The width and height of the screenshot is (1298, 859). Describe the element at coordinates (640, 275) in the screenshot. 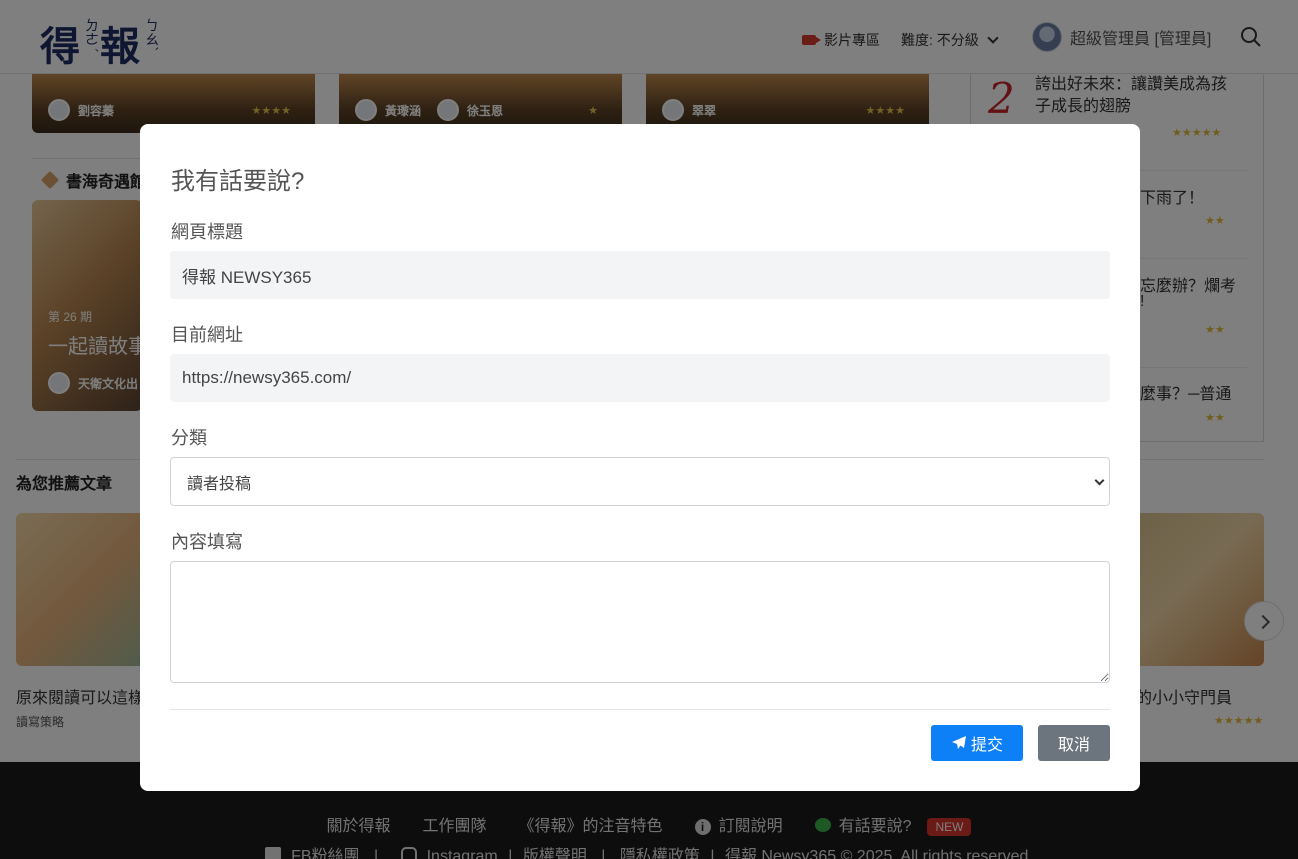

I see `page-title-input` at that location.